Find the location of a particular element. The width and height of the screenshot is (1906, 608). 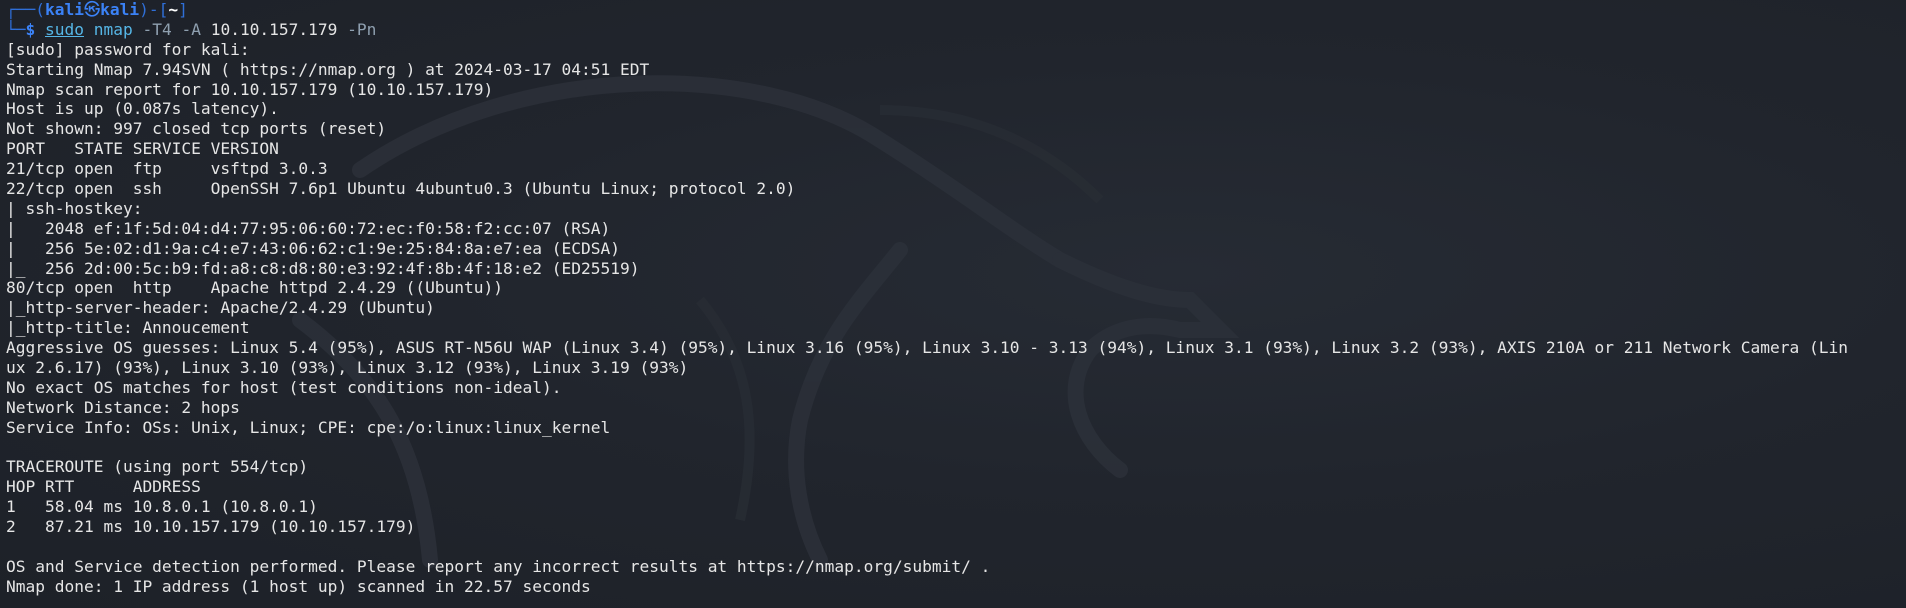

output-line: PORT STATE SERVICE VERSION is located at coordinates (142, 149).